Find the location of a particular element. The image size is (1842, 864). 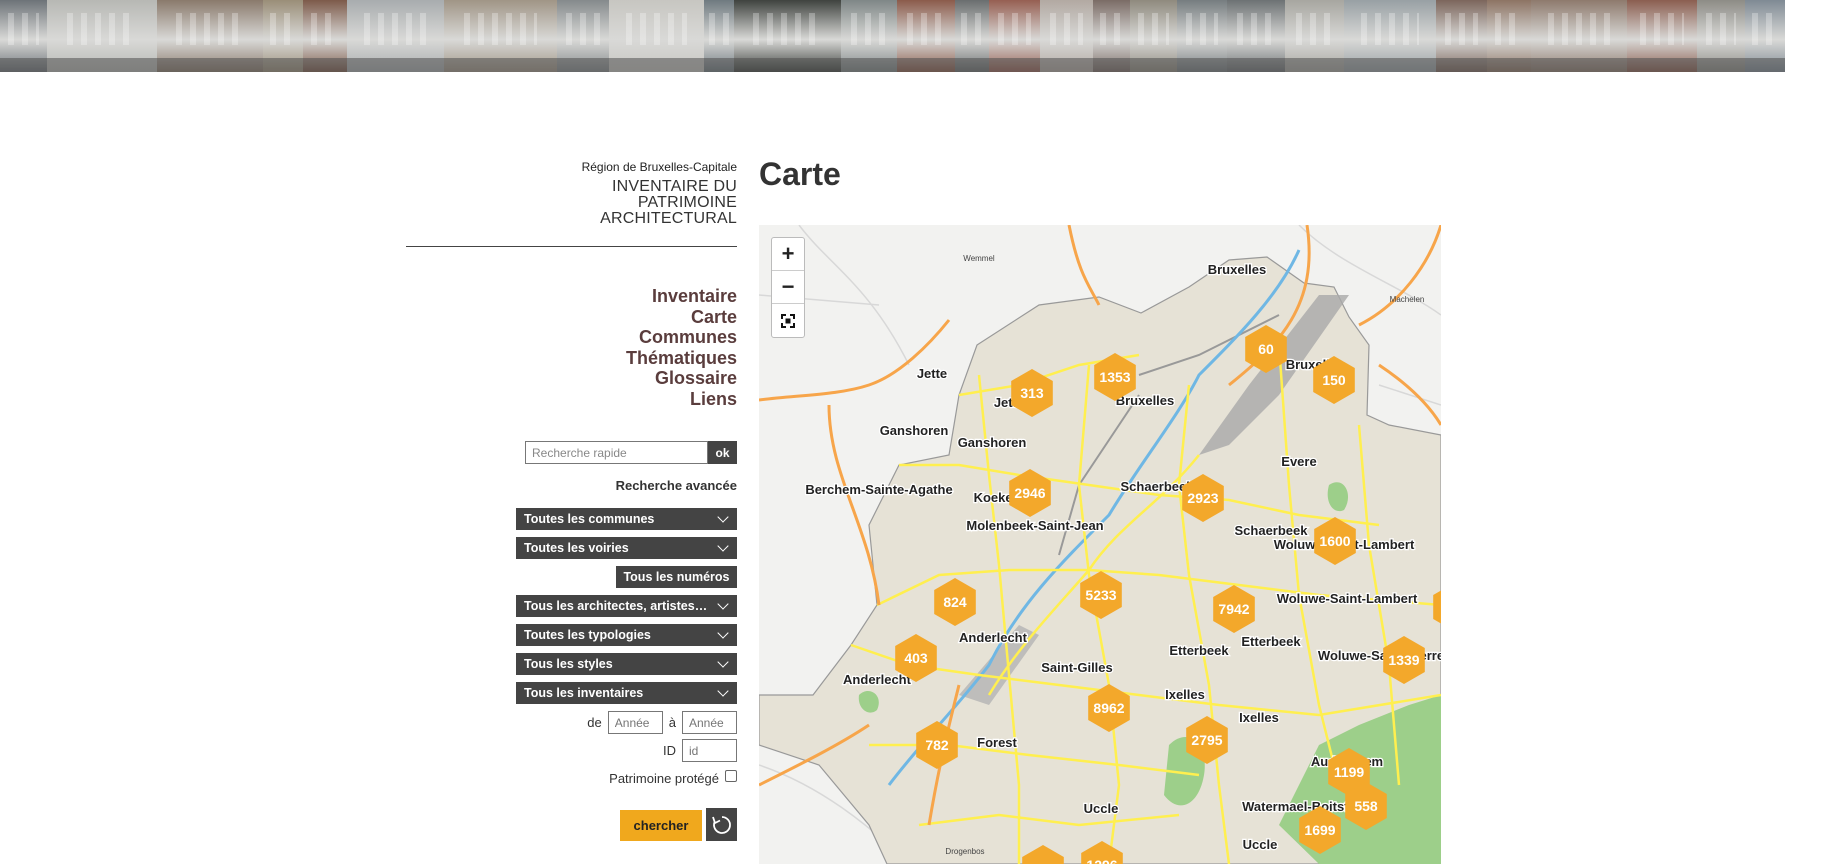

page-title: Carte is located at coordinates (800, 174).